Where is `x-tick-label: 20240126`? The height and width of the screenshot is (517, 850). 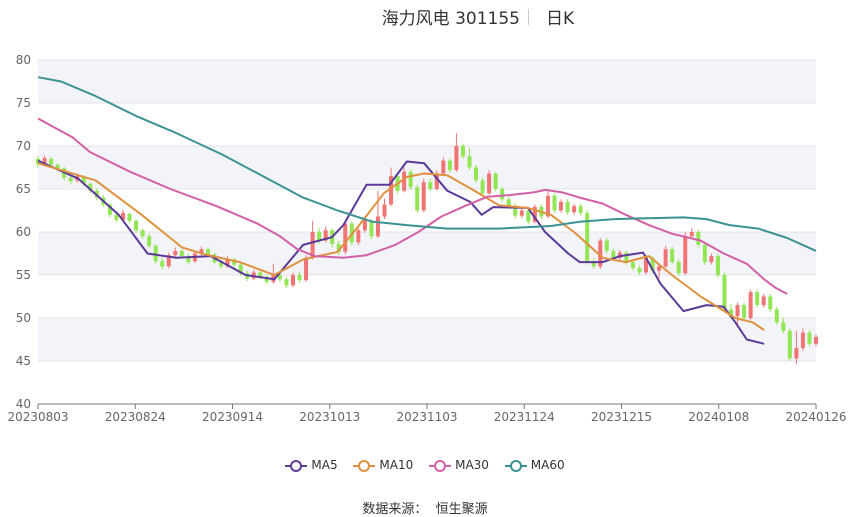 x-tick-label: 20240126 is located at coordinates (815, 417).